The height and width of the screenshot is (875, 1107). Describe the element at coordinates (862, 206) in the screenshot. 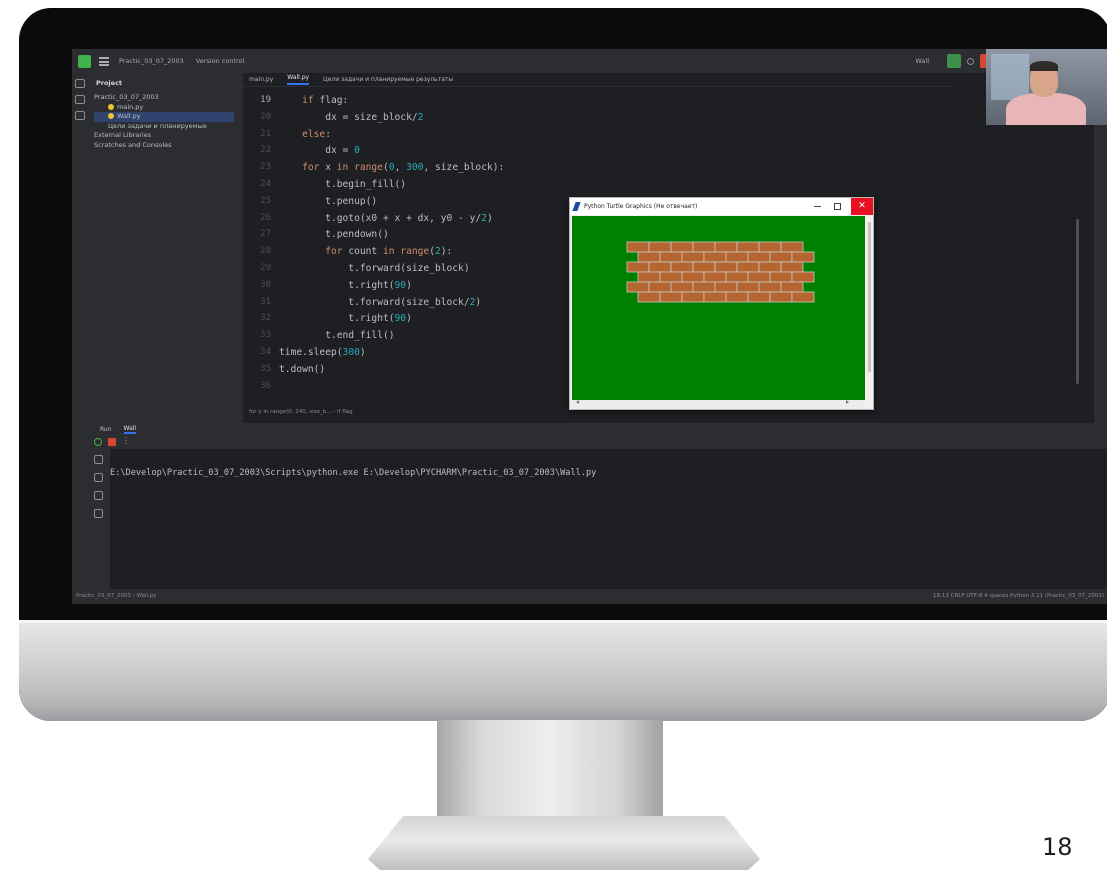

I see `close-icon: ✕` at that location.